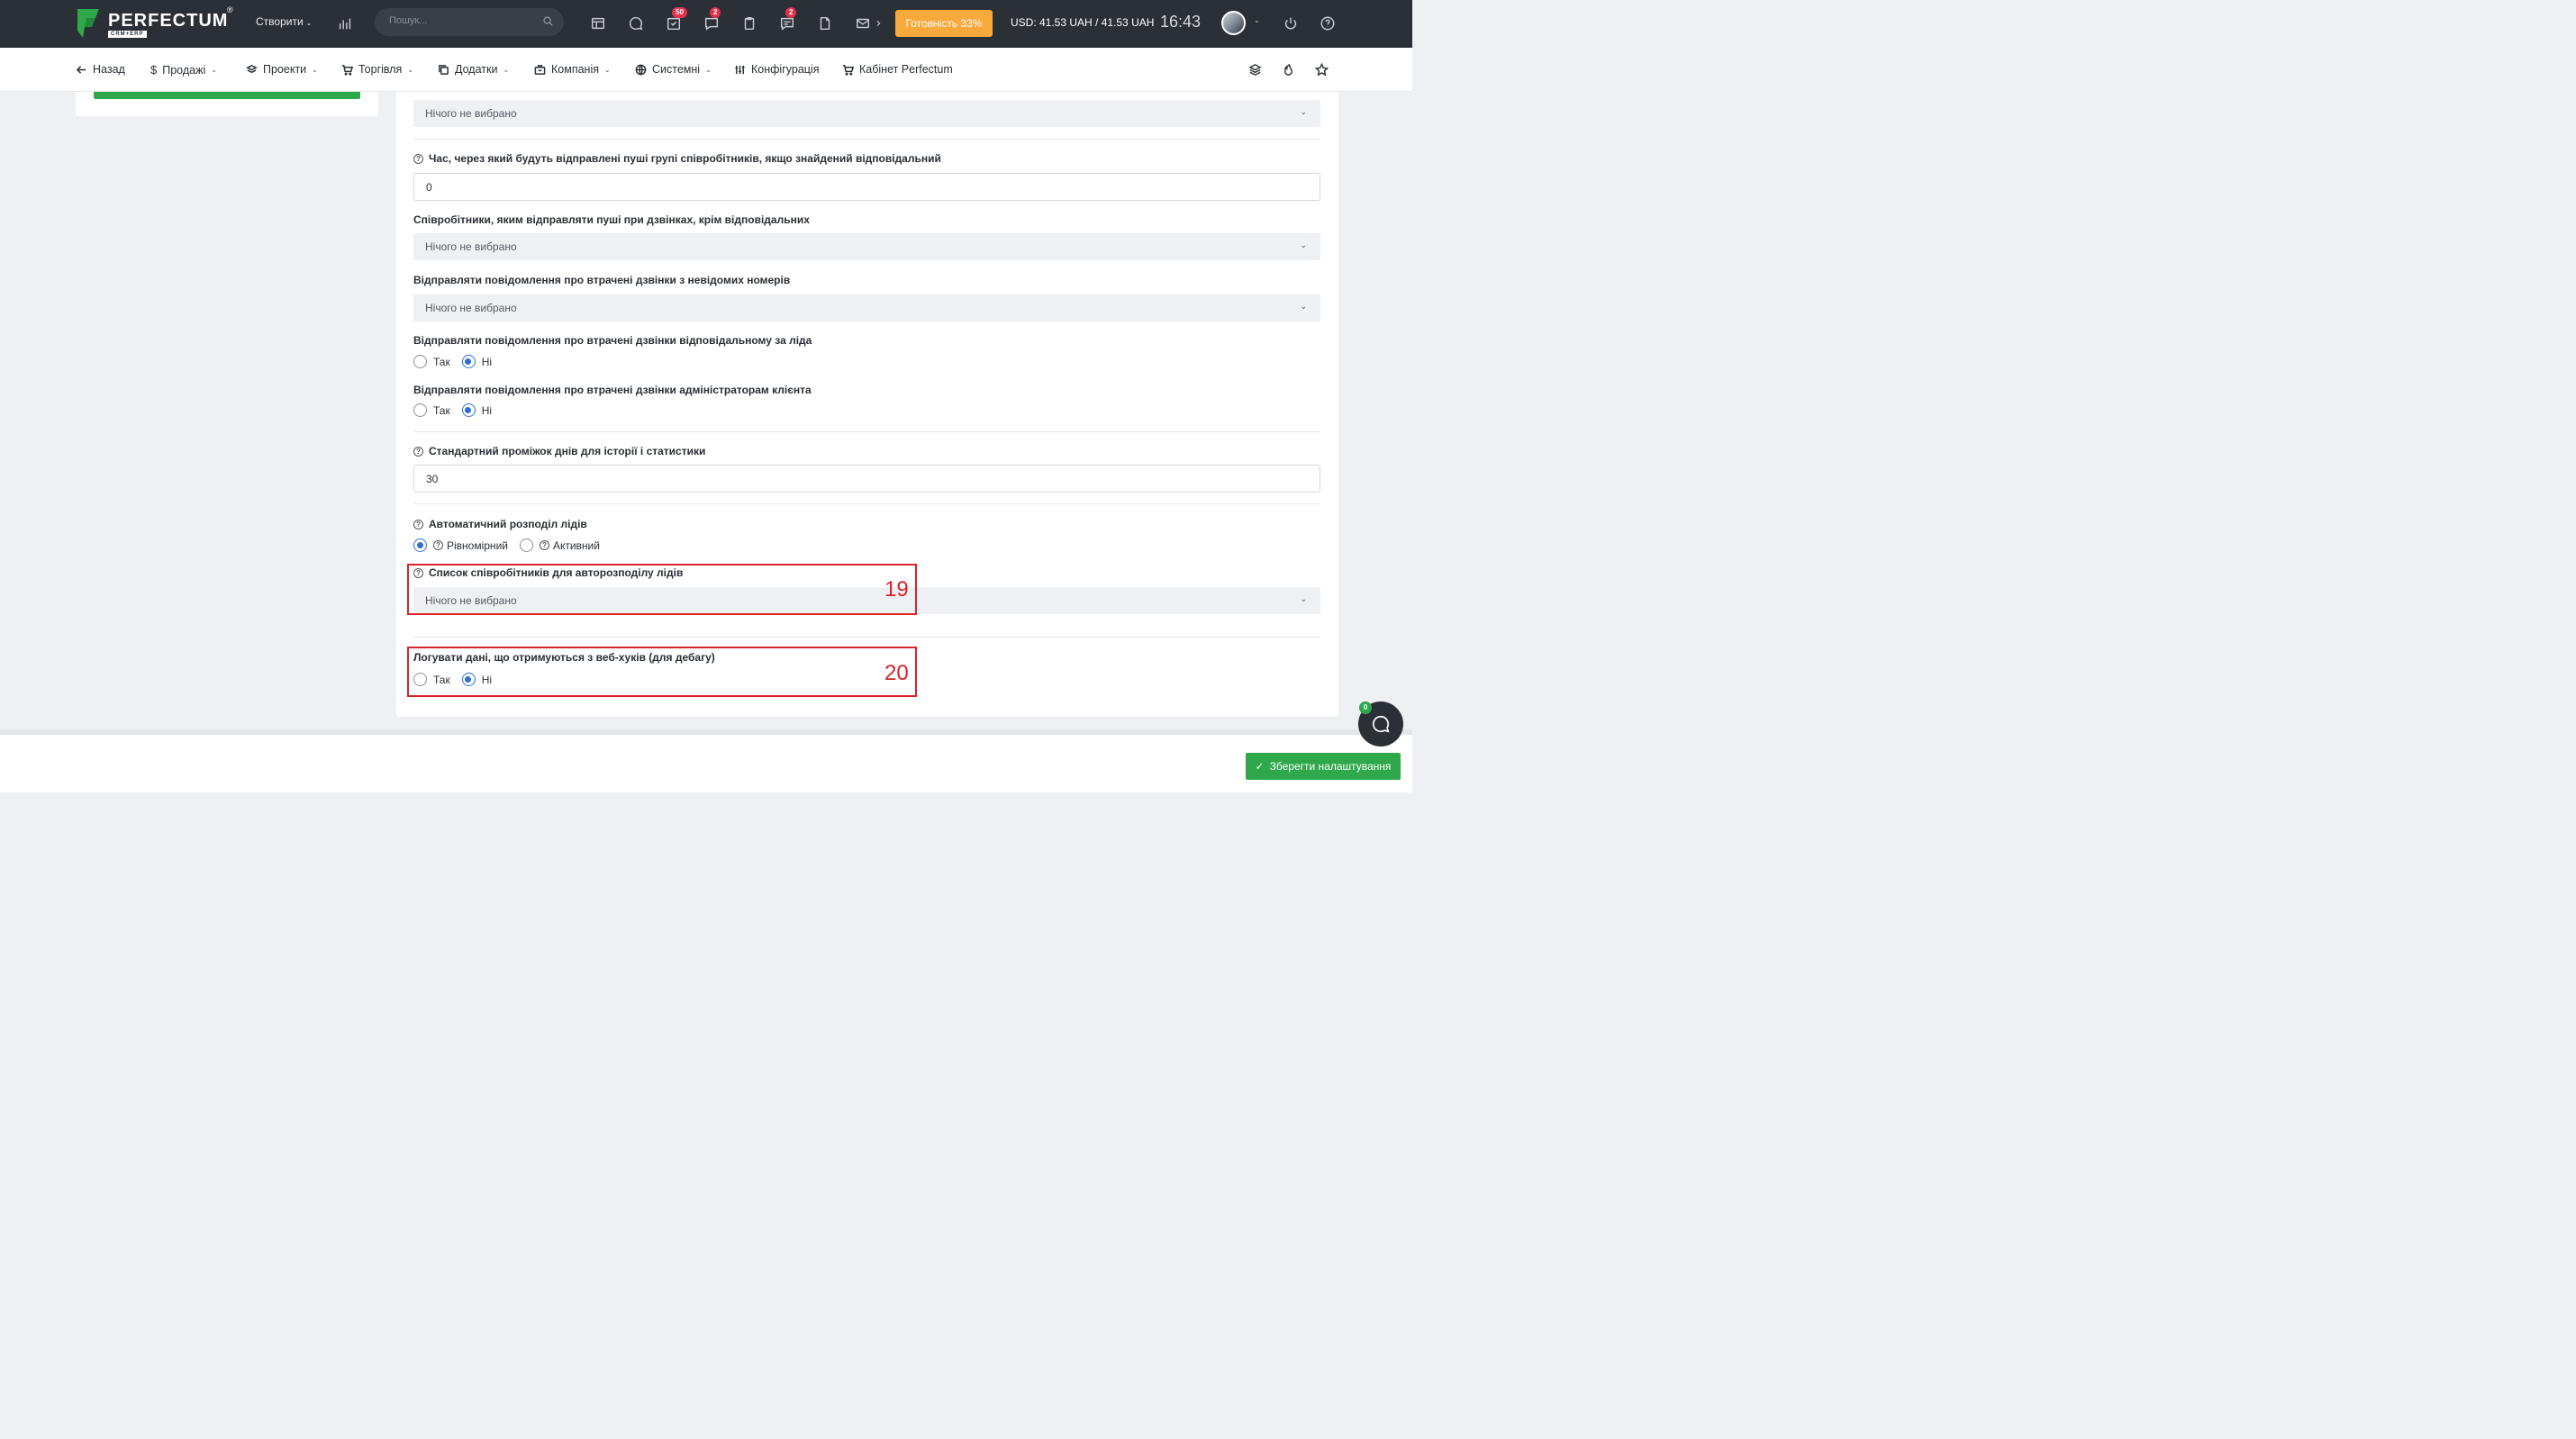 The image size is (2576, 1439). I want to click on dollar-icon: $, so click(154, 70).